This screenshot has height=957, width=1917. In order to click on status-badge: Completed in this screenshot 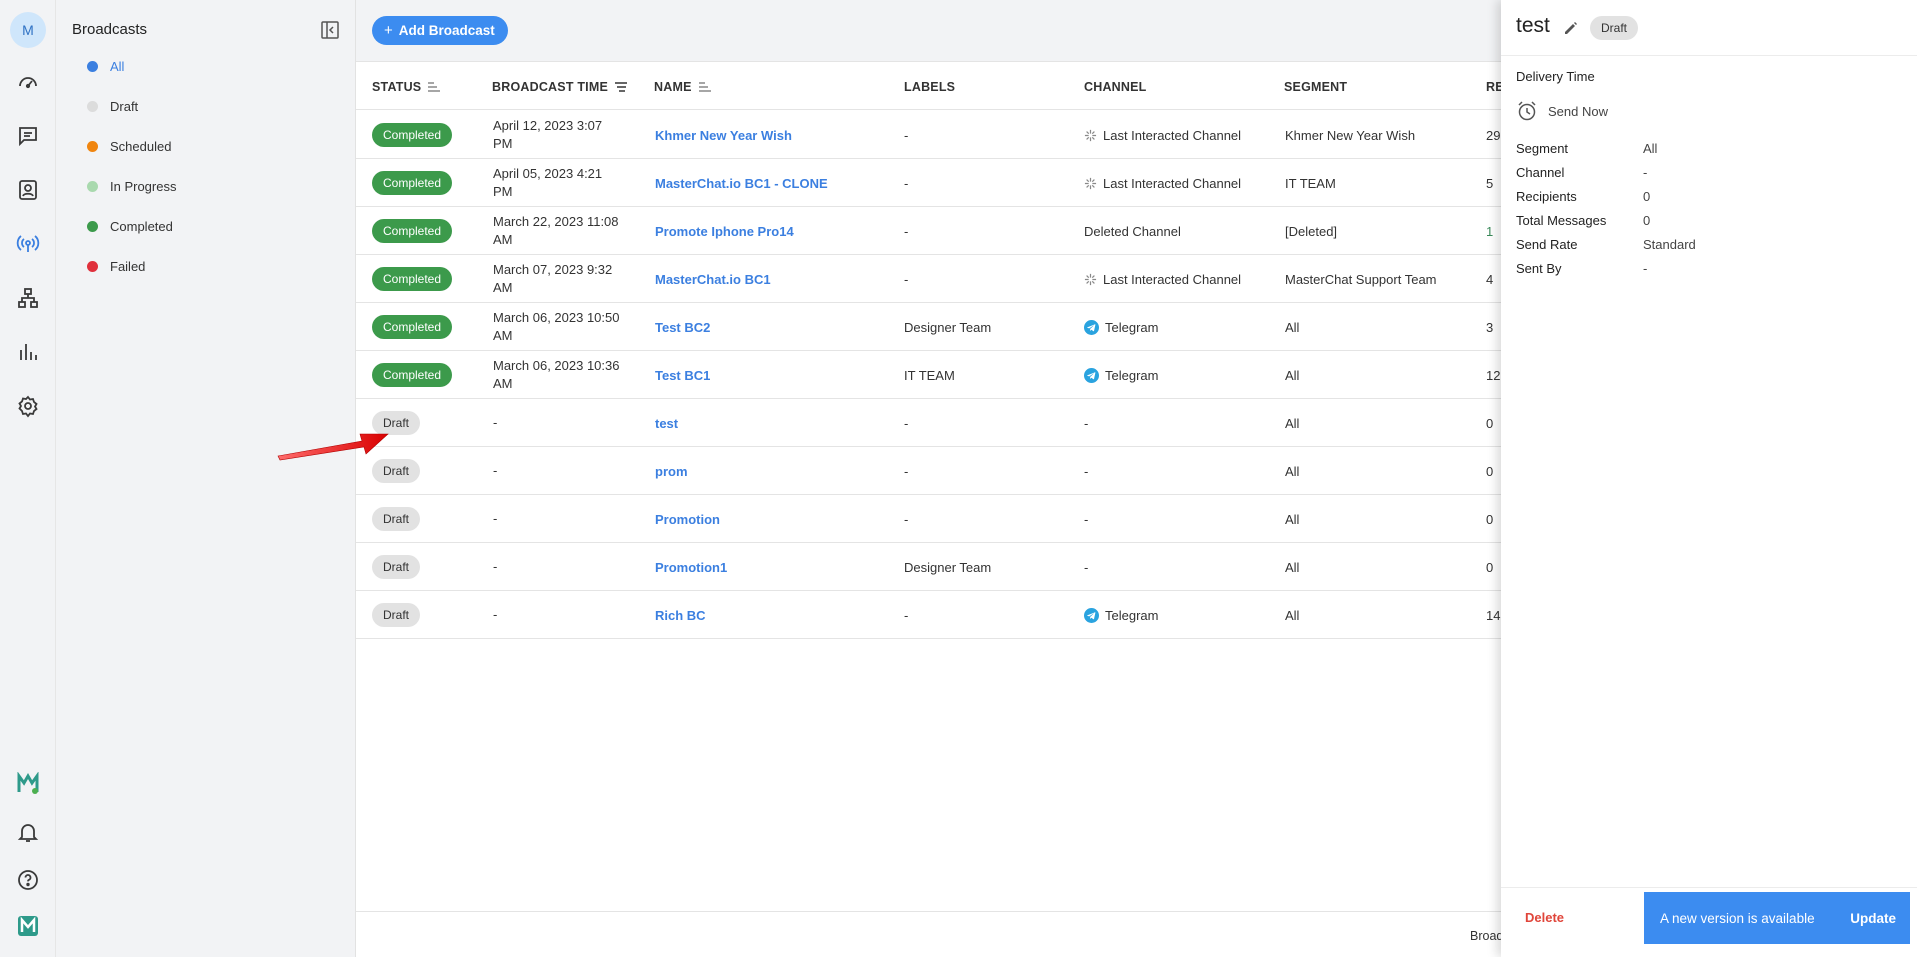, I will do `click(412, 231)`.